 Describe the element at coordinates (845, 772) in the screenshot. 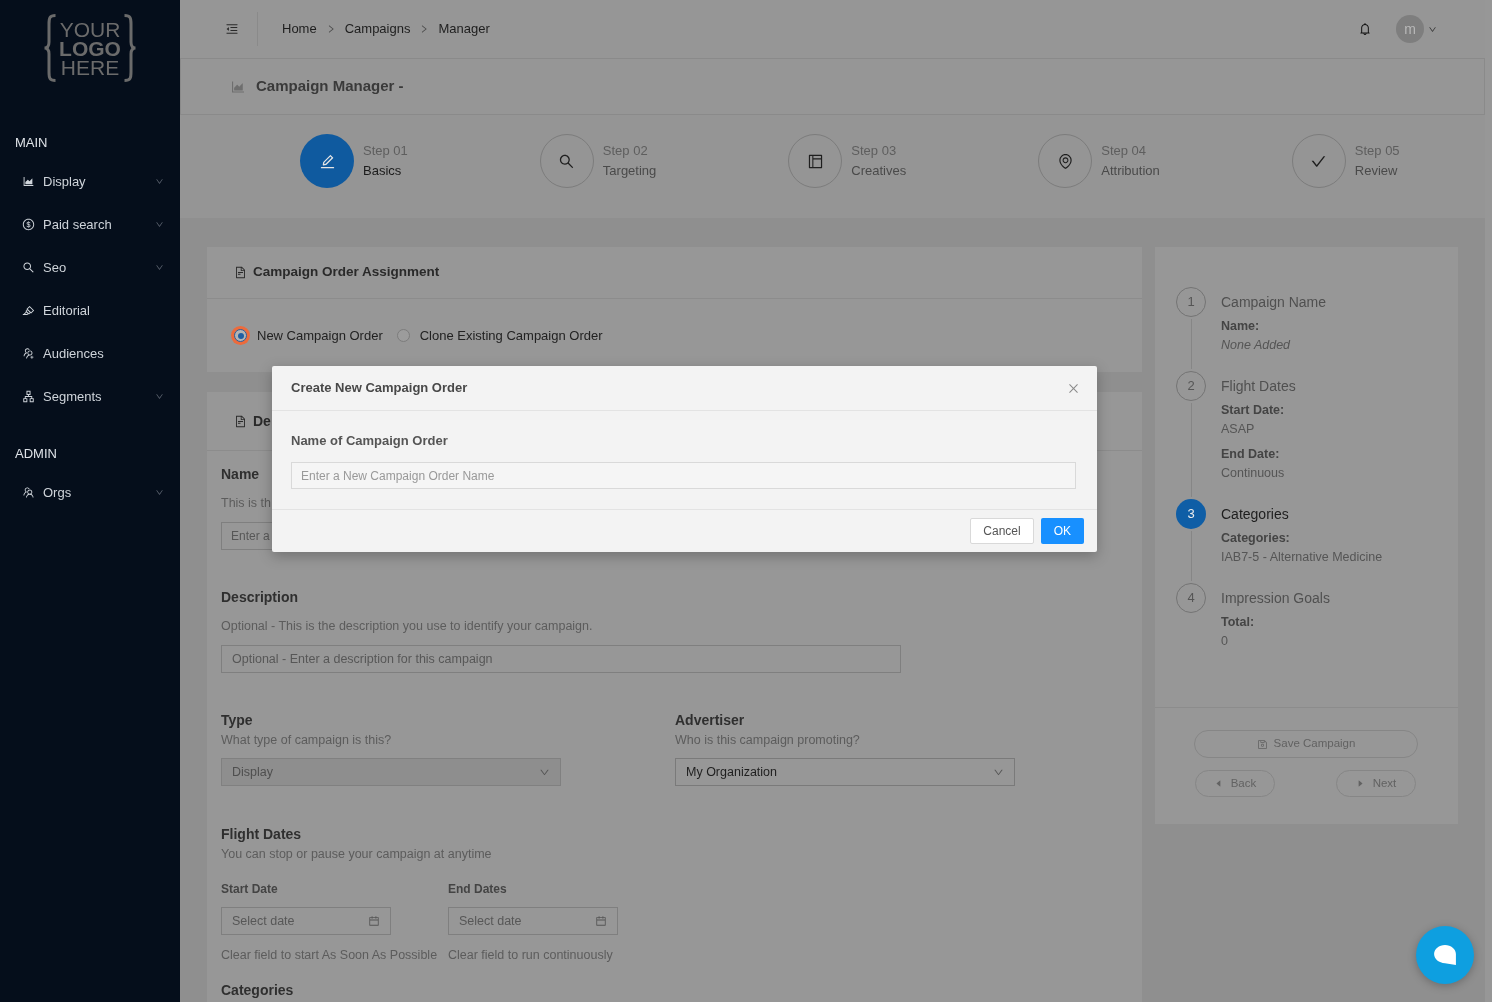

I see `select-field: My Organization` at that location.